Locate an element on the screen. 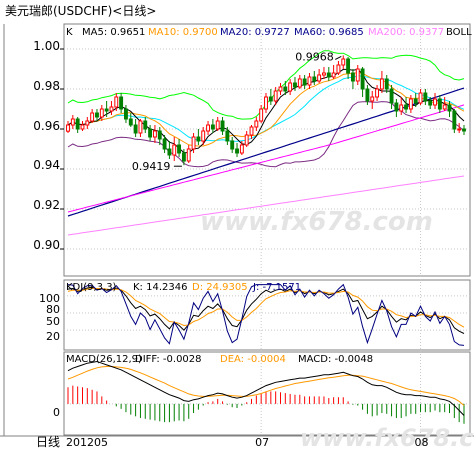 The height and width of the screenshot is (454, 474). legend-ma60: MA60: 0.9685 is located at coordinates (329, 32).